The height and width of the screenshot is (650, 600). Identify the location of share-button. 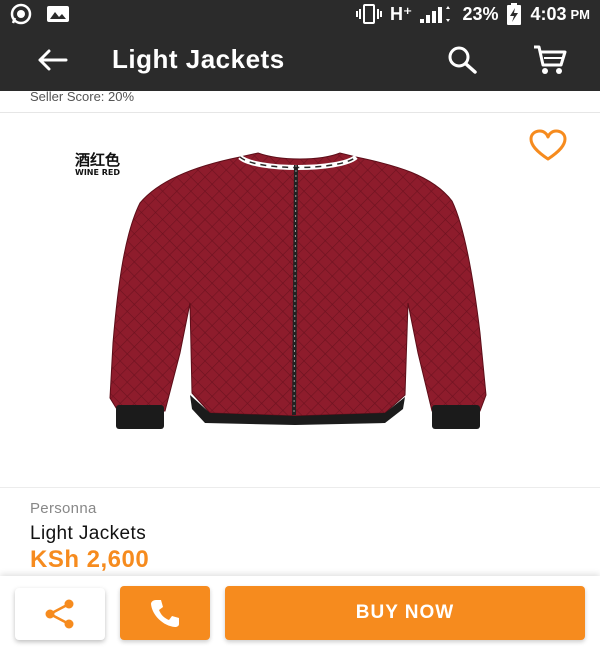
(60, 614).